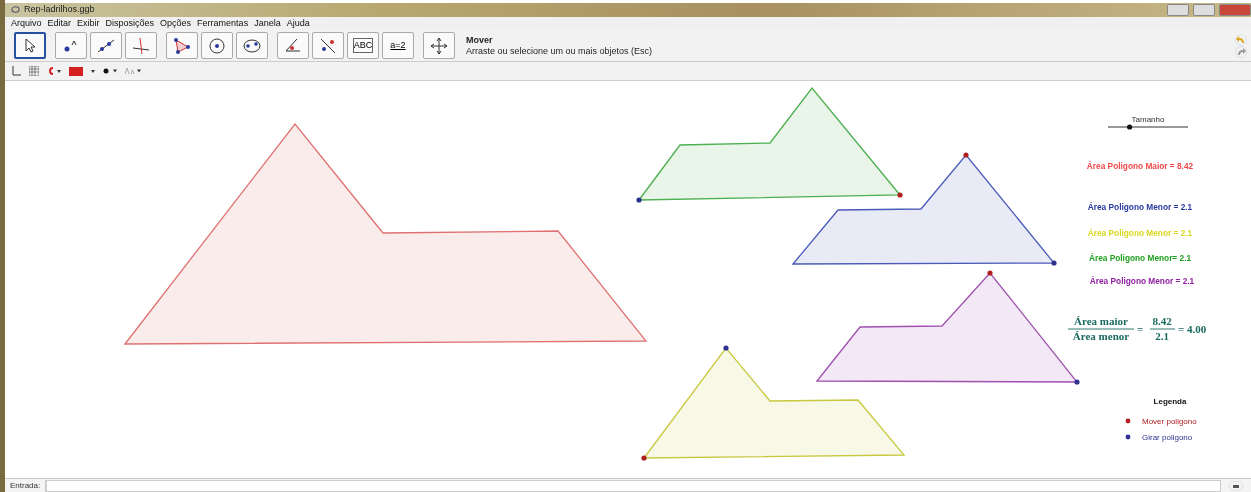 This screenshot has height=492, width=1251. I want to click on redo-button, so click(1241, 51).